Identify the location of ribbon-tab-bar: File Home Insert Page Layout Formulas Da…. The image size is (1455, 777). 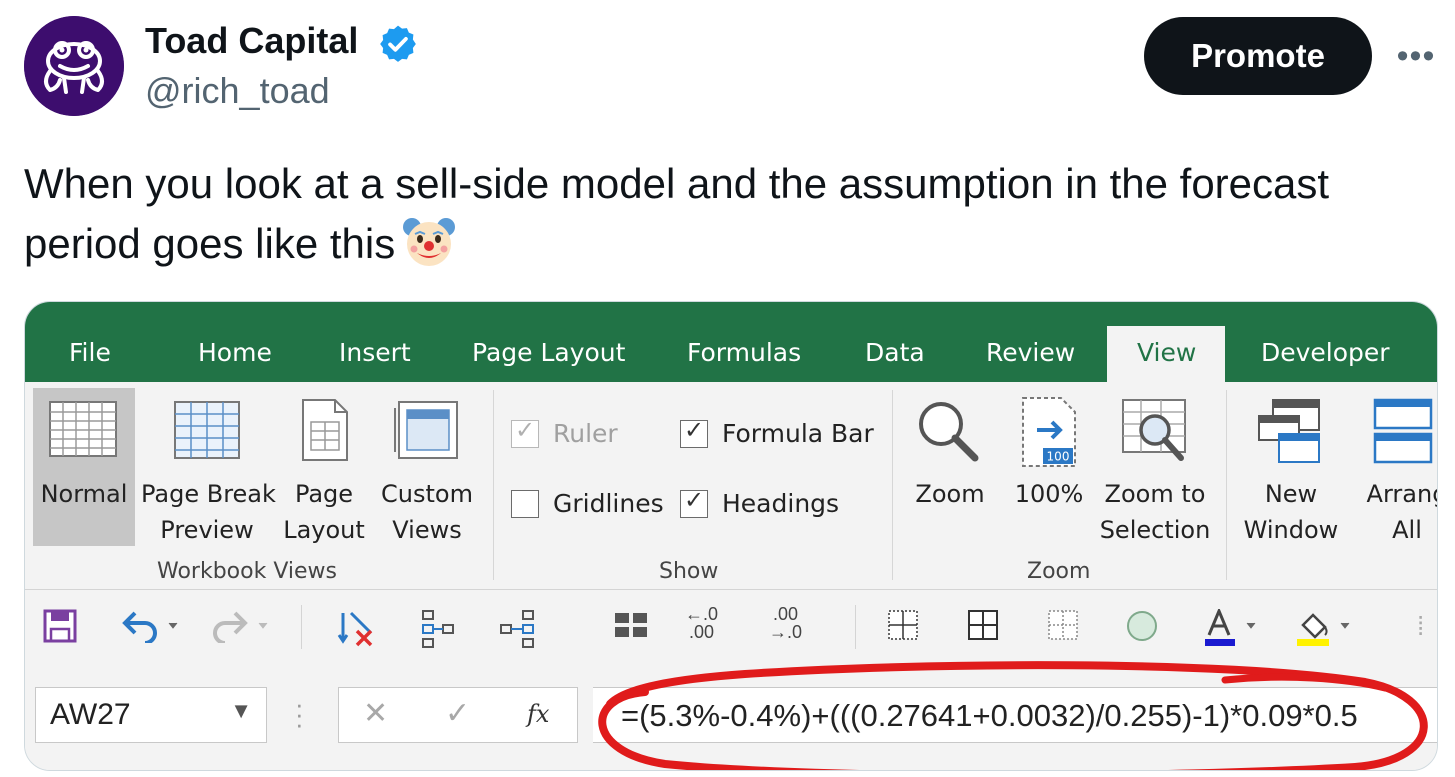
(731, 342).